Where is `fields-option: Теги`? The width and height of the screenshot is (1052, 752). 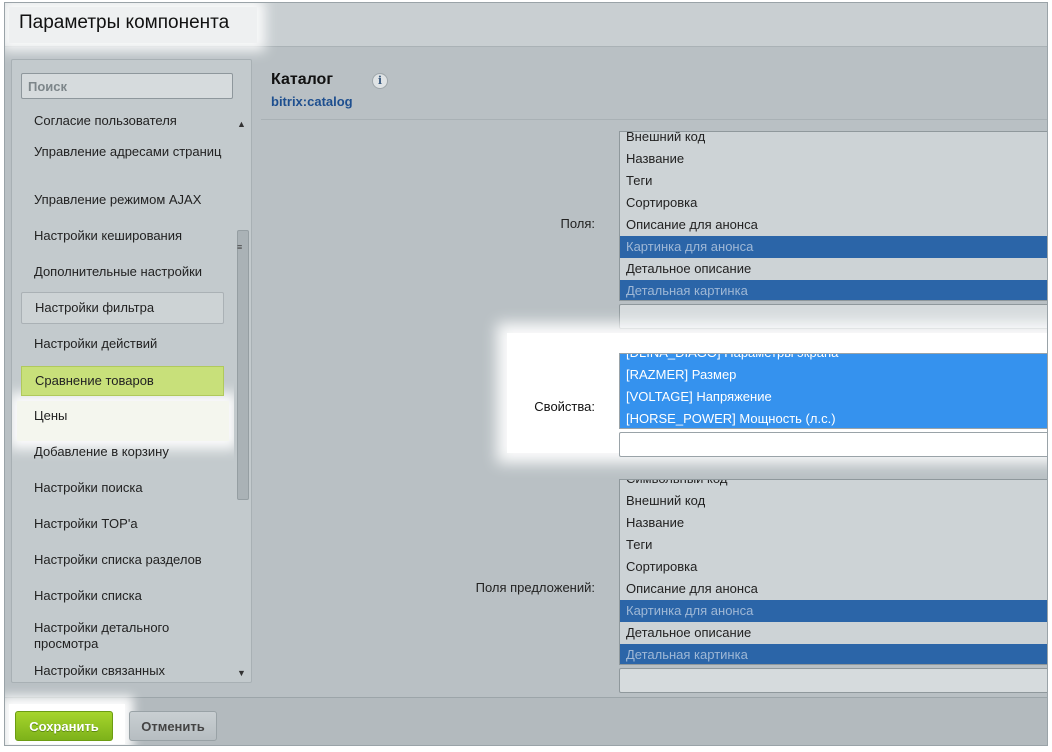 fields-option: Теги is located at coordinates (833, 181).